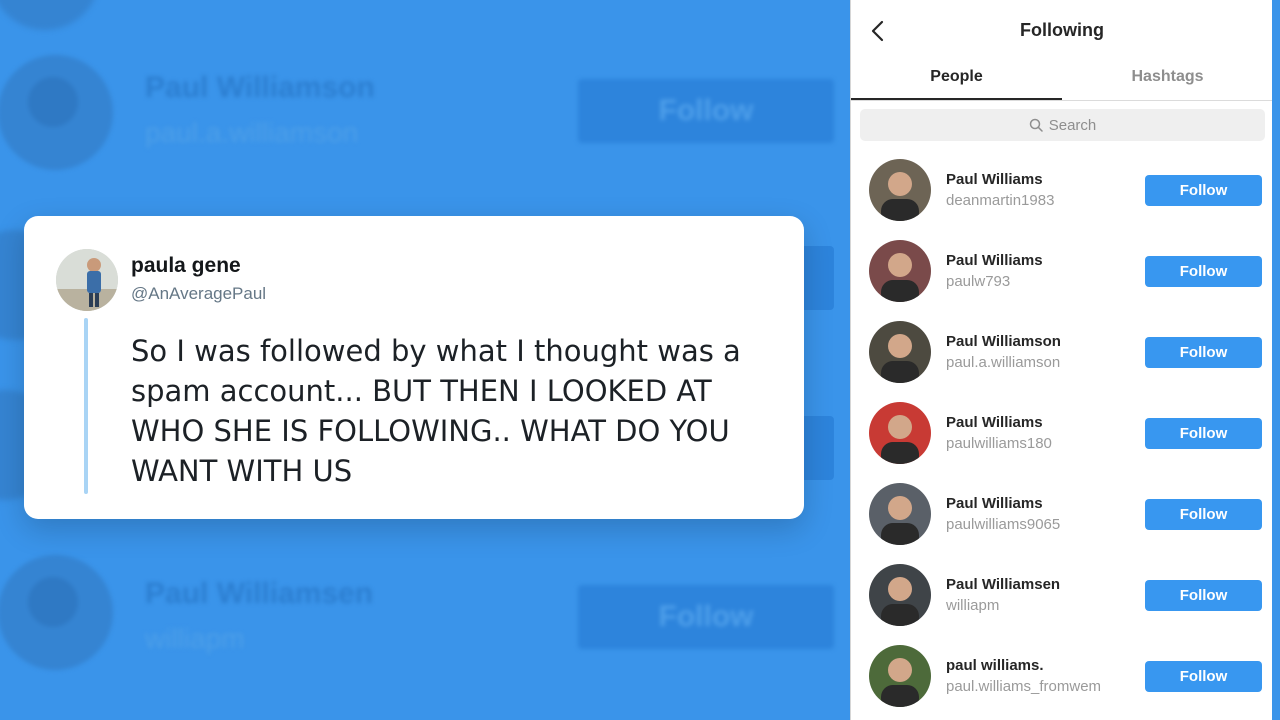 The width and height of the screenshot is (1280, 720). I want to click on person-photo-icon, so click(87, 280).